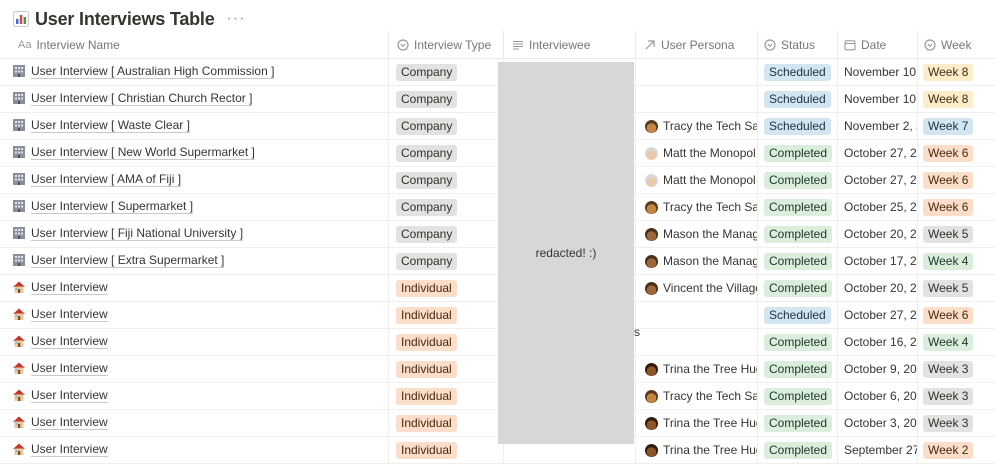  Describe the element at coordinates (959, 99) in the screenshot. I see `week-cell: Week 8` at that location.